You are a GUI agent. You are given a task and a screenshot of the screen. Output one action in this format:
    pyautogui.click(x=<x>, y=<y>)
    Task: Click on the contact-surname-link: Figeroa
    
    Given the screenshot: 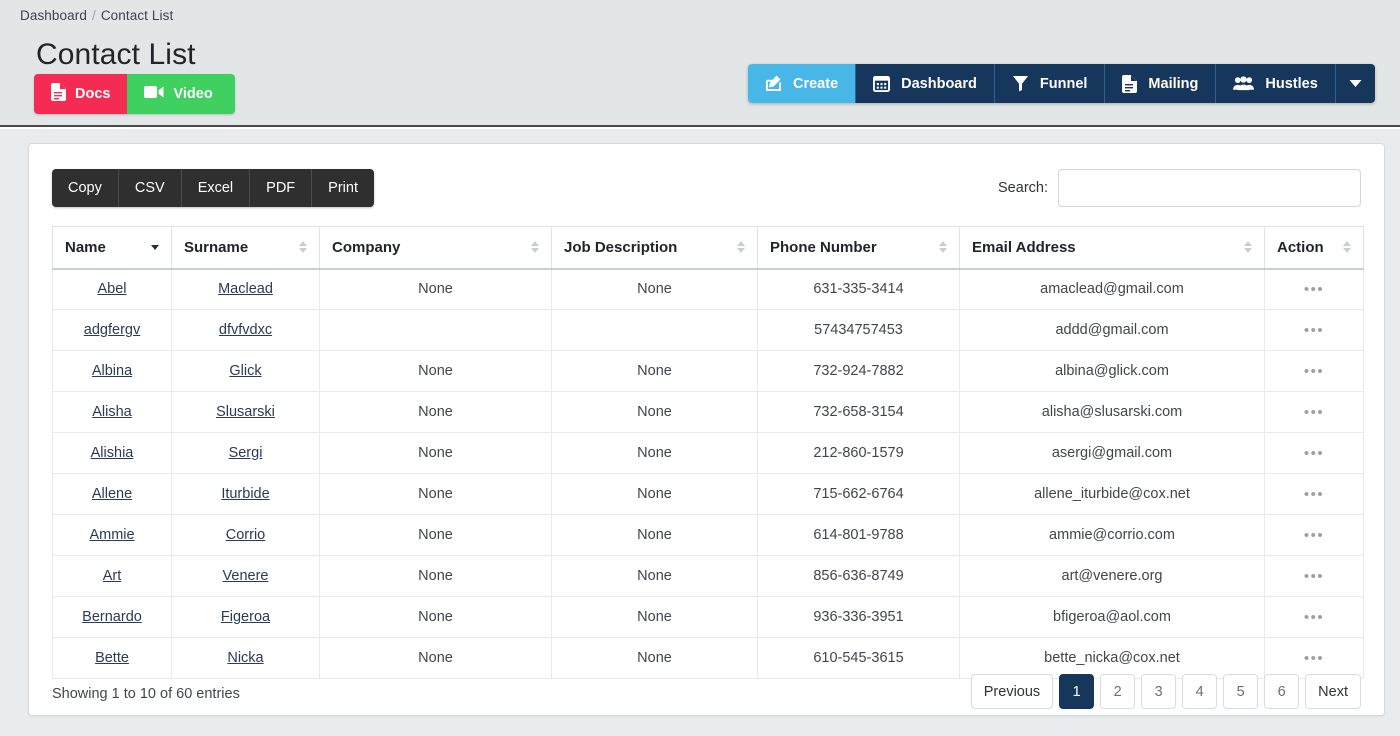 What is the action you would take?
    pyautogui.click(x=245, y=617)
    